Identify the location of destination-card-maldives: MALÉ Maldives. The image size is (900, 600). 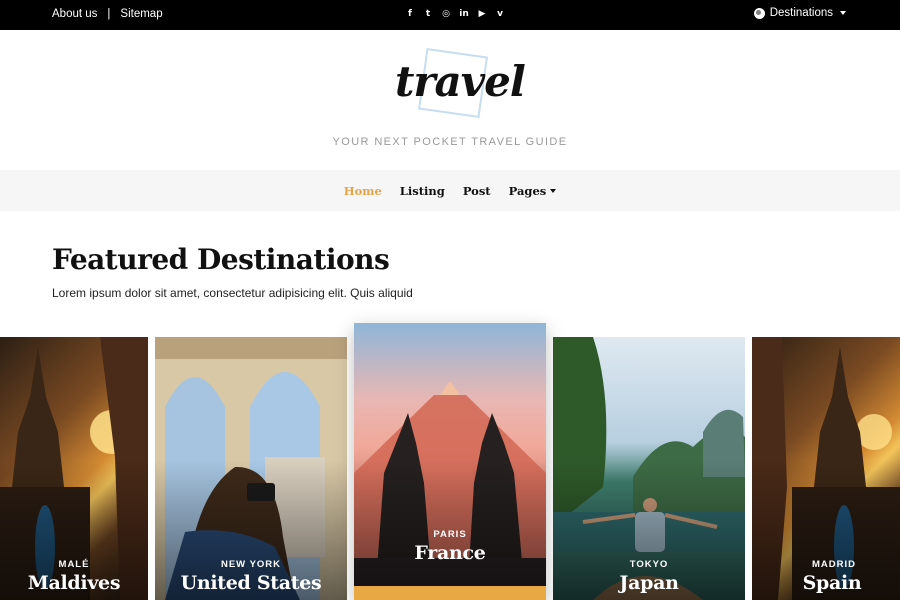
(74, 468).